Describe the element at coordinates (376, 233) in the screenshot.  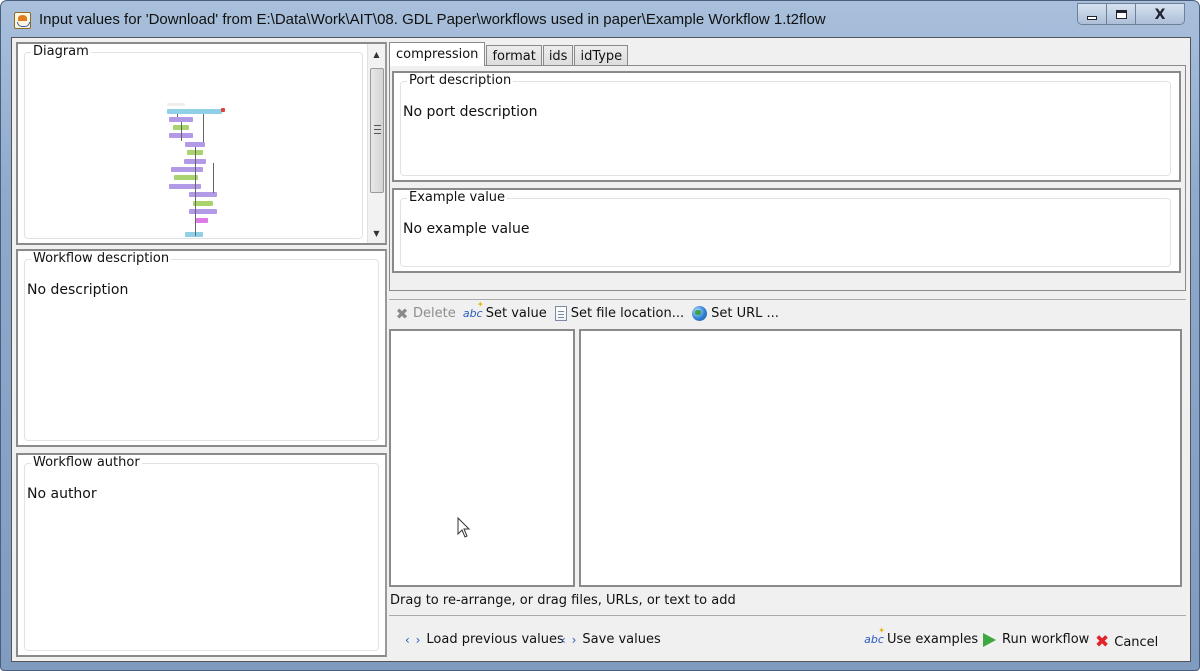
I see `scroll-down-icon: ▼` at that location.